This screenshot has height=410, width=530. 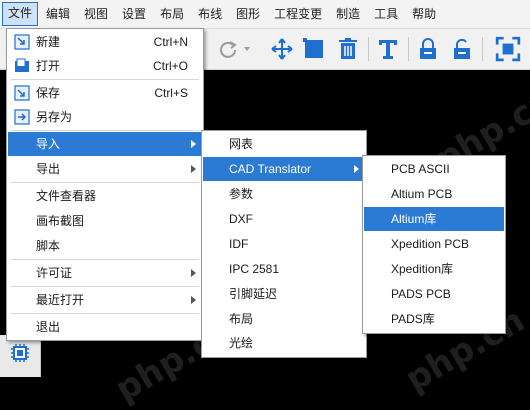 I want to click on menu-item-label: 导入, so click(x=48, y=144).